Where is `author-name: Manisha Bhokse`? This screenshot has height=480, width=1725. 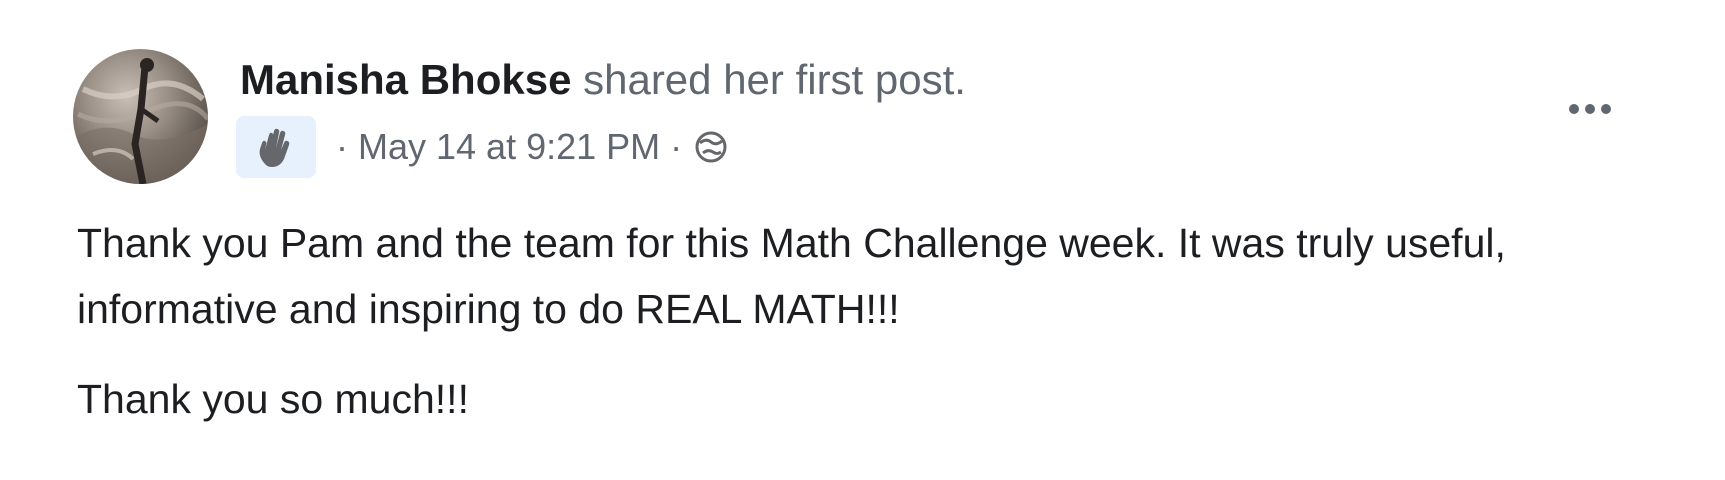
author-name: Manisha Bhokse is located at coordinates (405, 79).